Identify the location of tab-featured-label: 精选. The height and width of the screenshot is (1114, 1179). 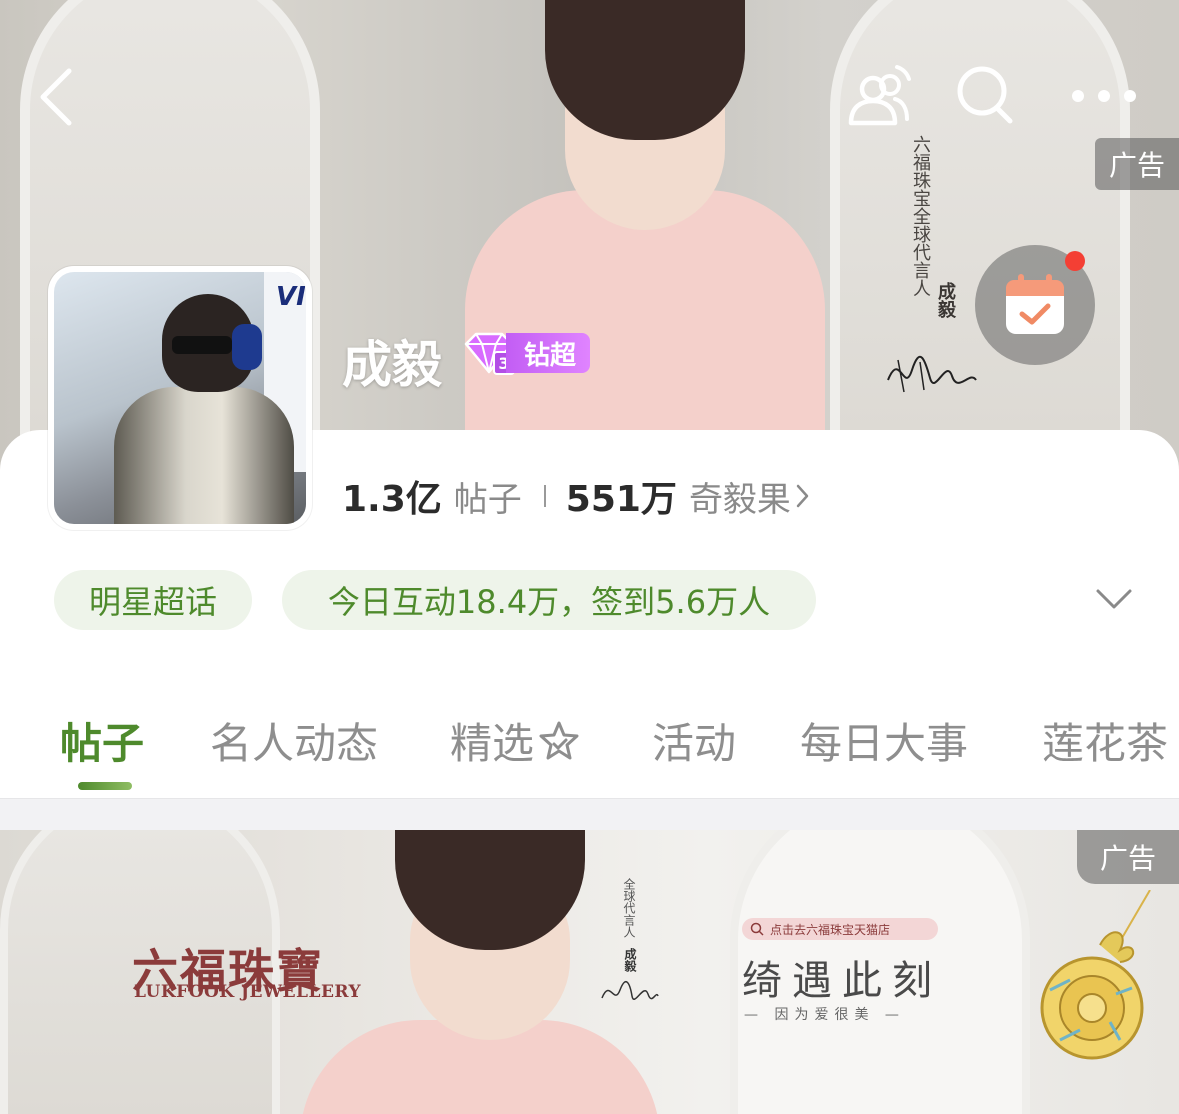
(492, 743).